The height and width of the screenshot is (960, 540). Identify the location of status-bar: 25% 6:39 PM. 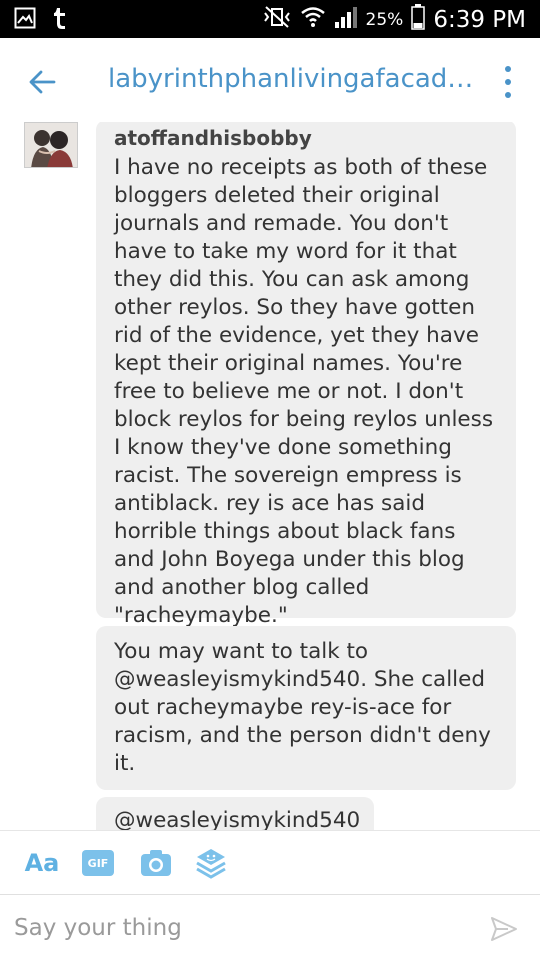
(270, 19).